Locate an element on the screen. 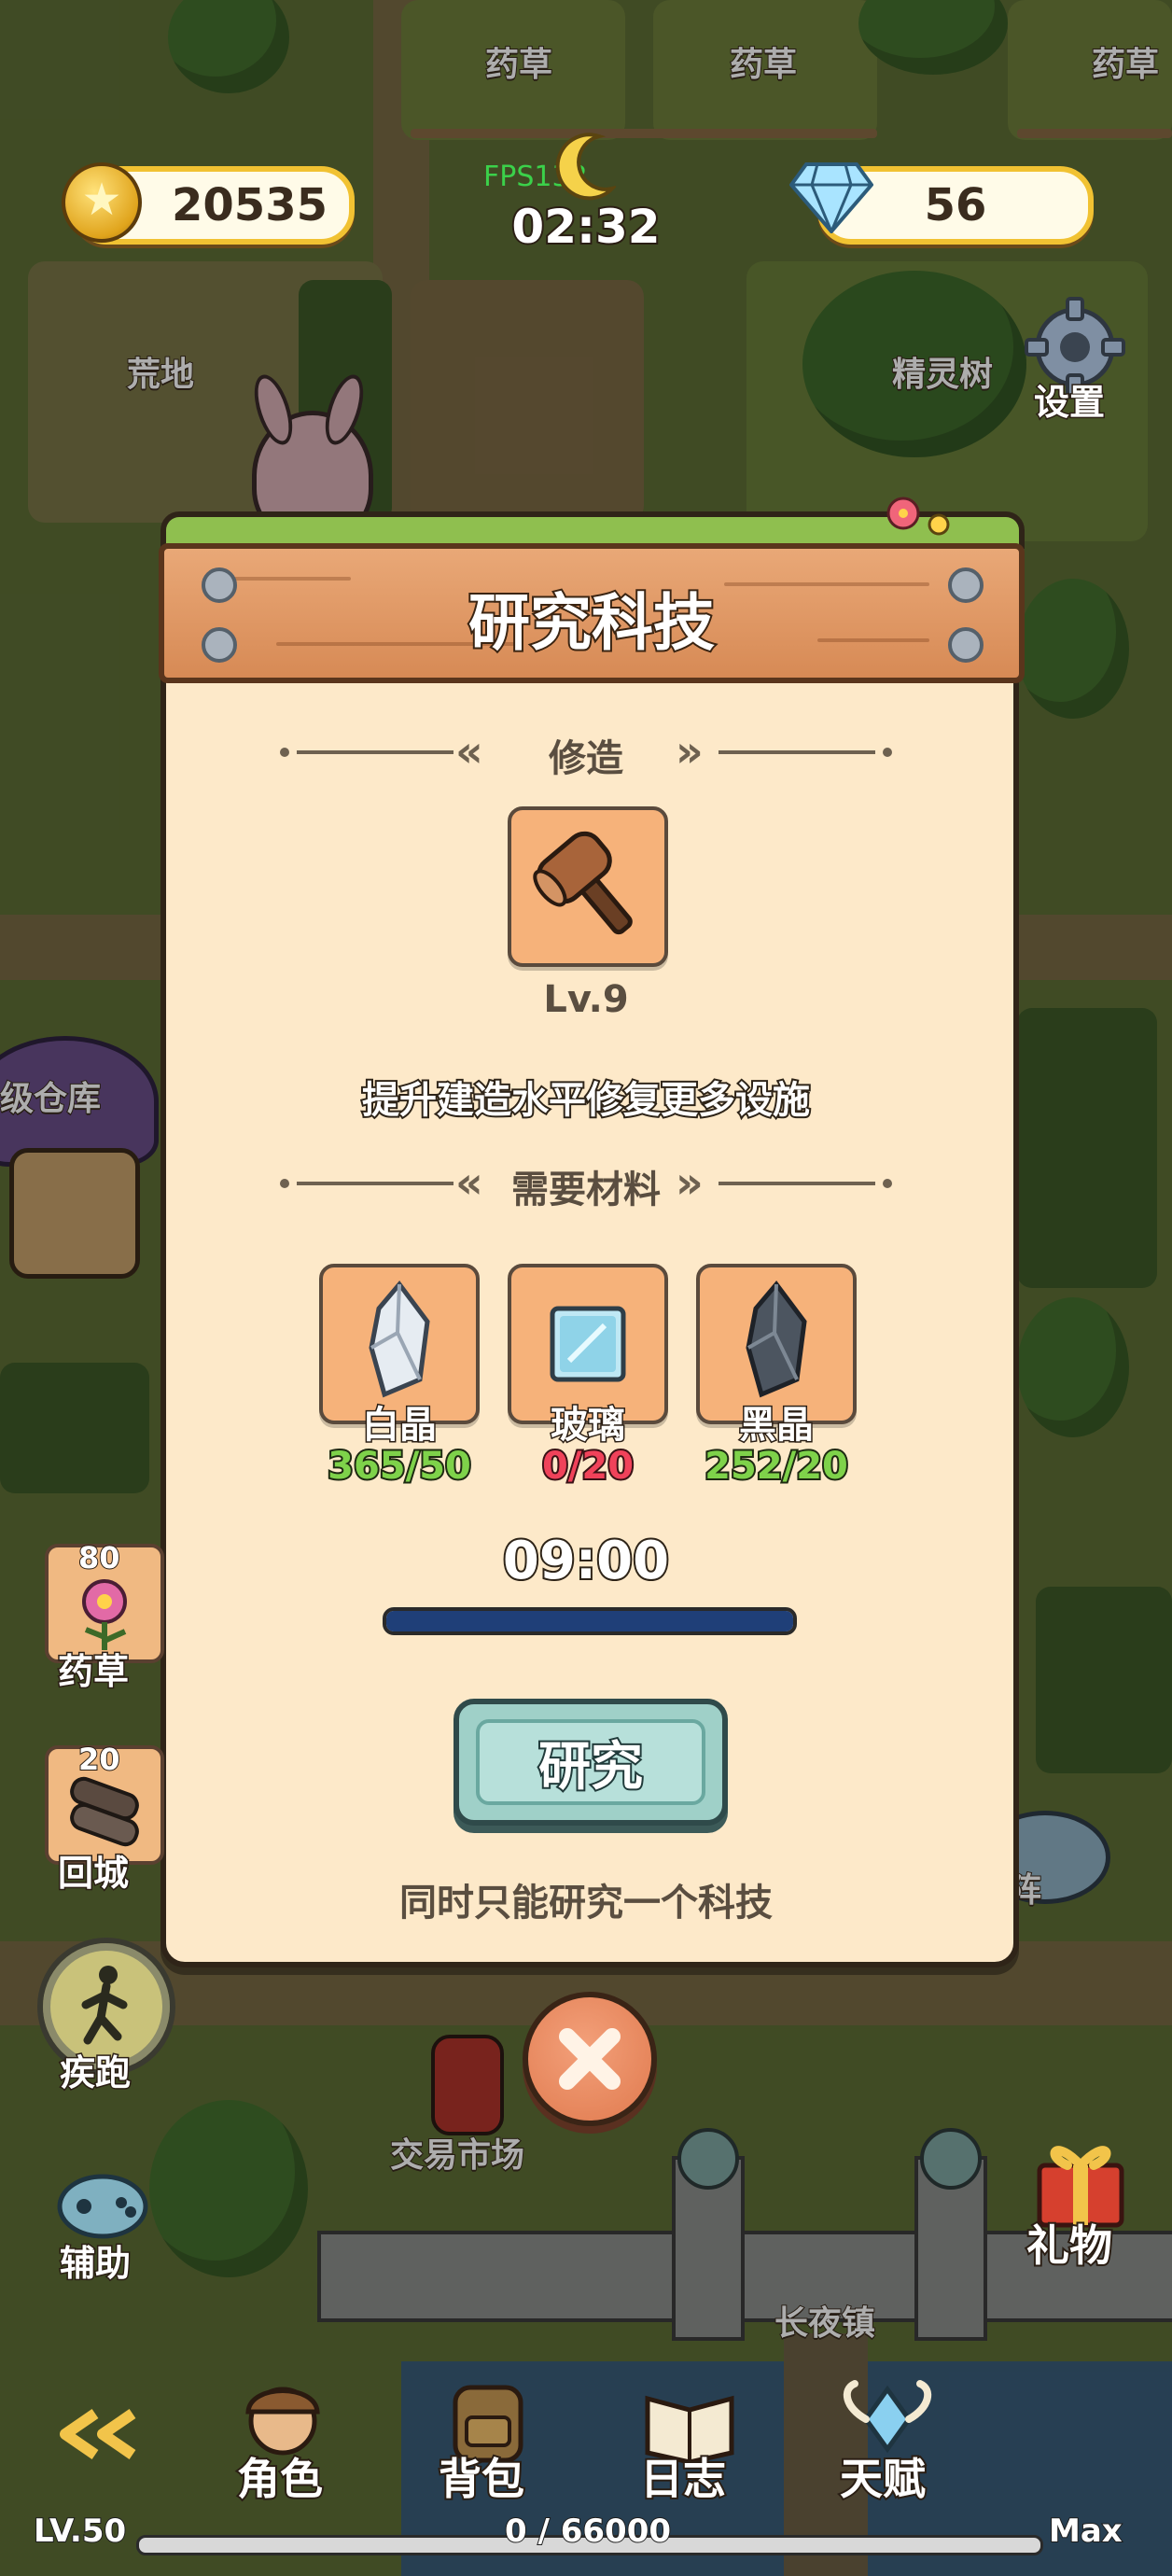 Image resolution: width=1172 pixels, height=2576 pixels. material-name: 白晶 is located at coordinates (400, 1426).